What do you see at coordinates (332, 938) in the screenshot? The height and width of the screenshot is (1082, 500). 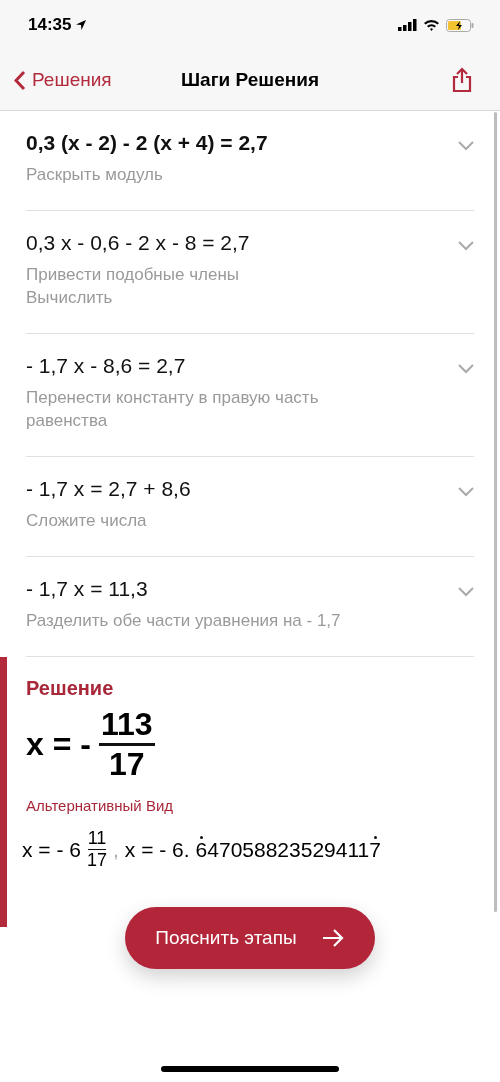 I see `arrow-right-icon` at bounding box center [332, 938].